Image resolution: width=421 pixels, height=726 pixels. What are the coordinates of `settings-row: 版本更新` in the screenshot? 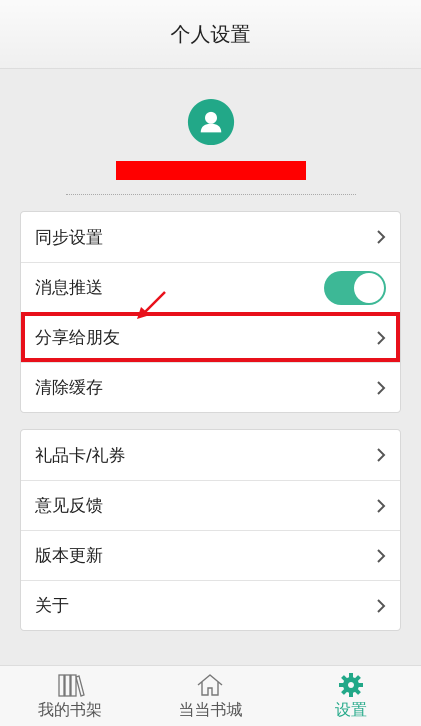 It's located at (210, 555).